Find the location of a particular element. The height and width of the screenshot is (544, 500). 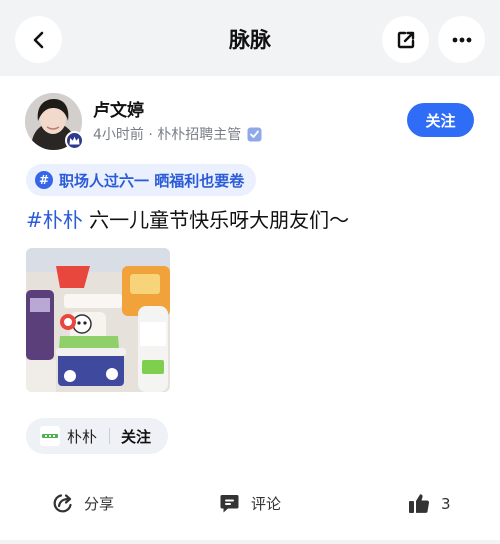

share-out-button is located at coordinates (405, 39).